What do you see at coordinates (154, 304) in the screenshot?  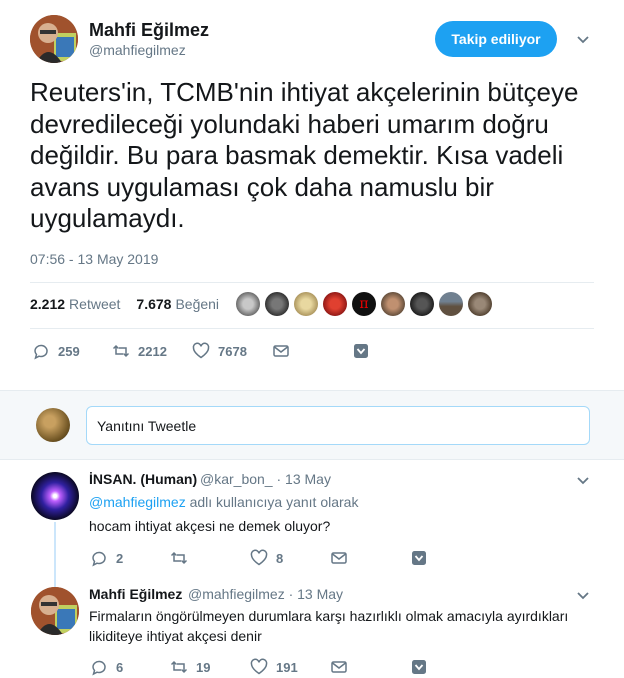 I see `like-stat-count: 7.678` at bounding box center [154, 304].